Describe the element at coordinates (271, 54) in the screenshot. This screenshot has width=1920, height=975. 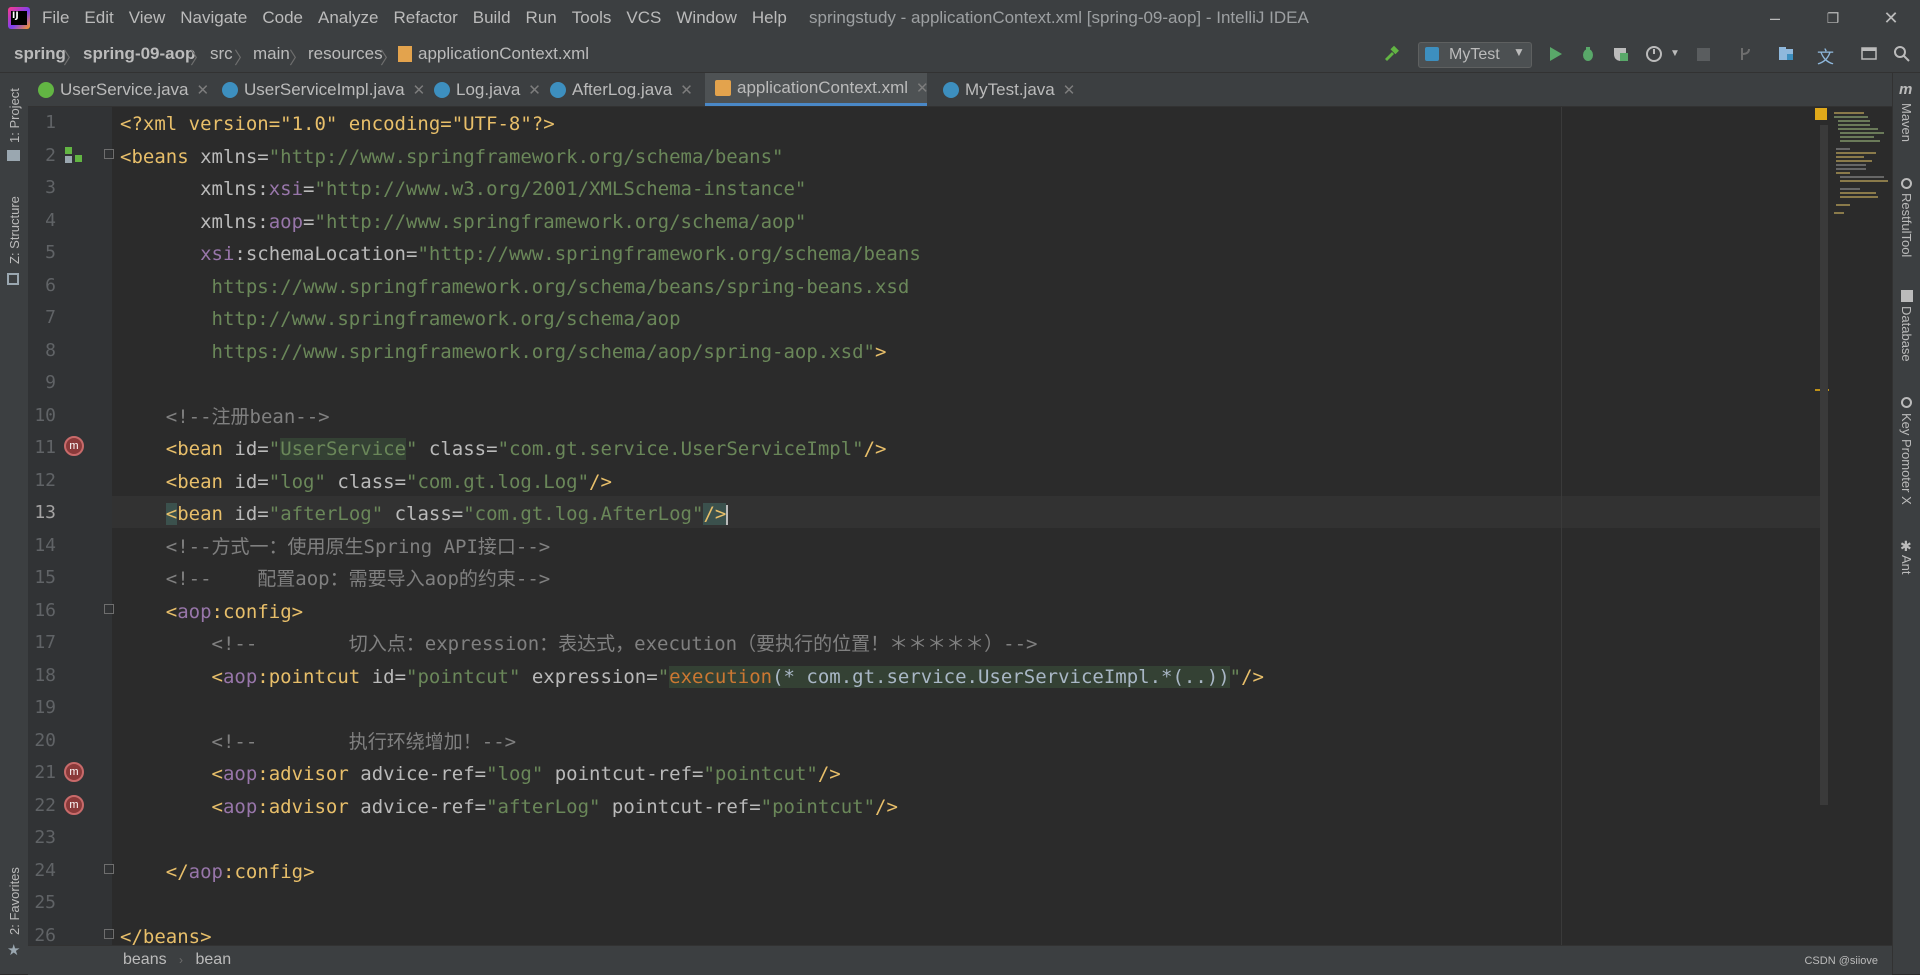
I see `crumb-main: main` at that location.